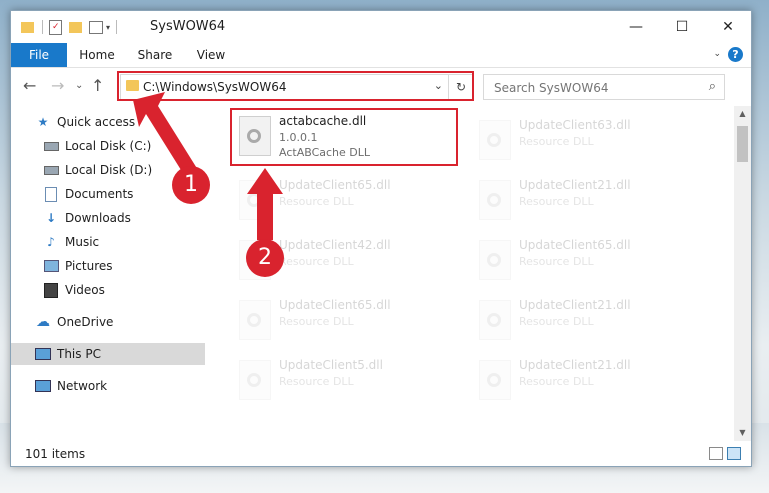 This screenshot has width=769, height=493. What do you see at coordinates (124, 266) in the screenshot?
I see `sidebar-item-pictures: Pictures 📌` at bounding box center [124, 266].